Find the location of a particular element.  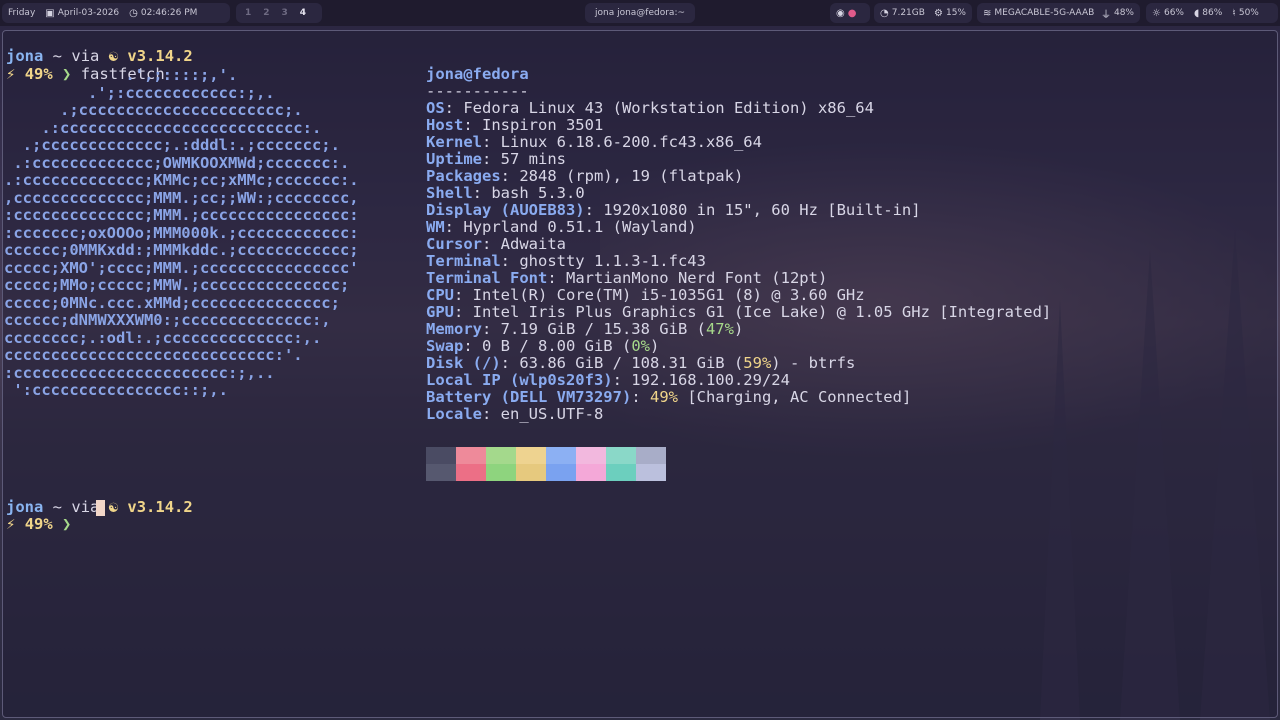

sysinfo-key: Swap is located at coordinates (445, 346).